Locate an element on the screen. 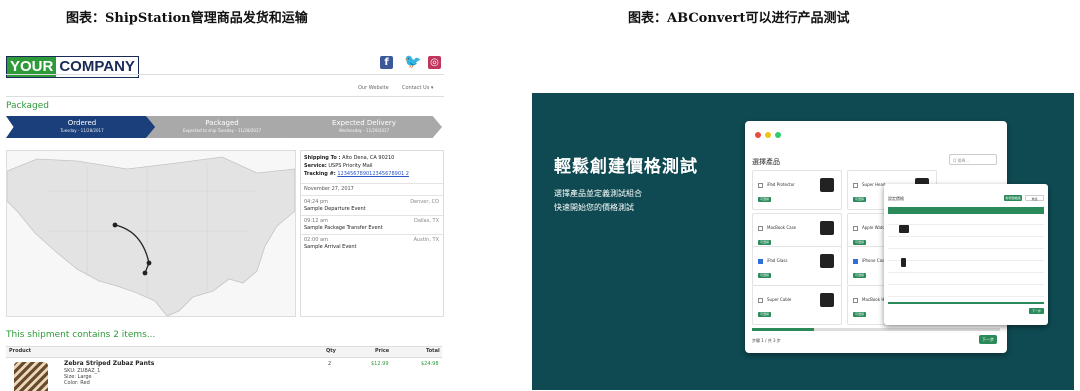 This screenshot has height=391, width=1080. abconvert-subtitle-2: 快速開始您的價格測試 is located at coordinates (594, 207).